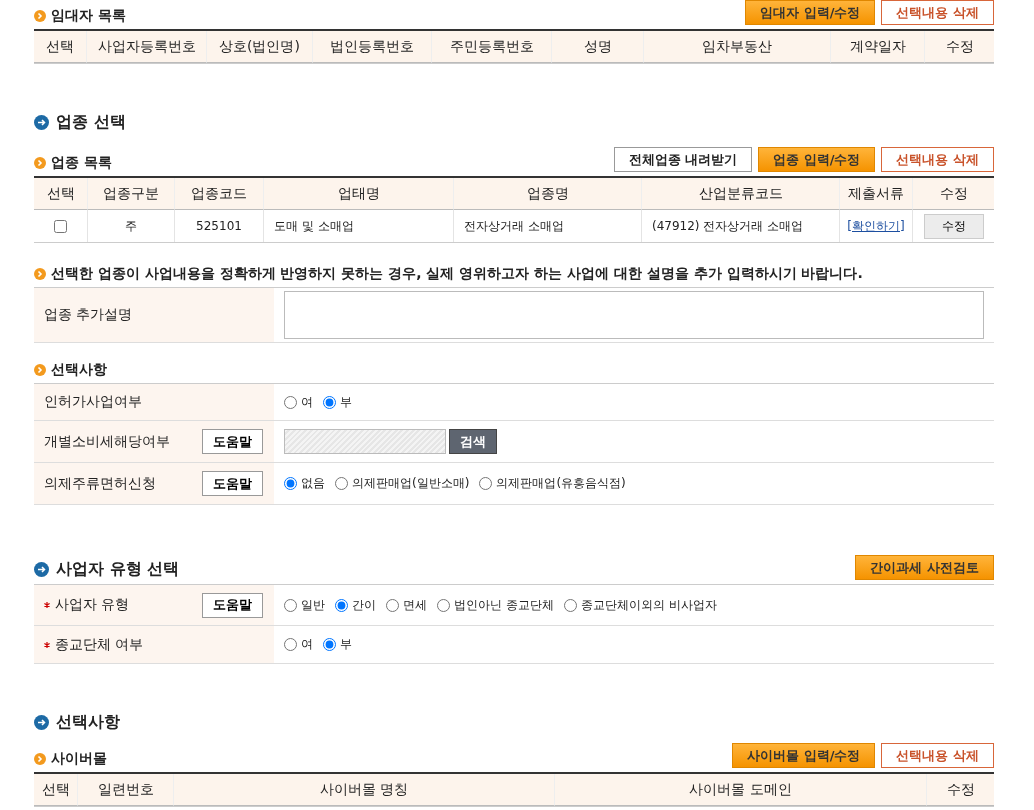  Describe the element at coordinates (547, 194) in the screenshot. I see `column-header: 업종명` at that location.